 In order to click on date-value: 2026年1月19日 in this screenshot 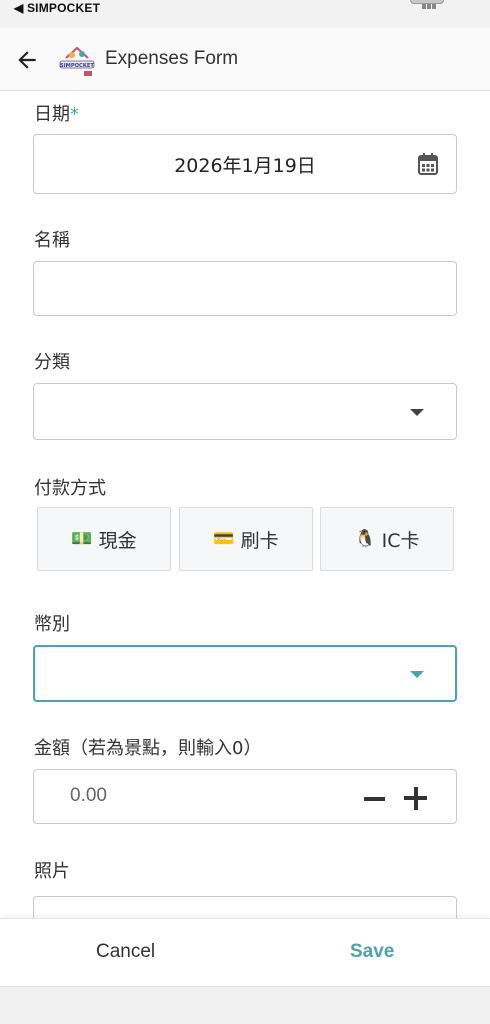, I will do `click(245, 166)`.